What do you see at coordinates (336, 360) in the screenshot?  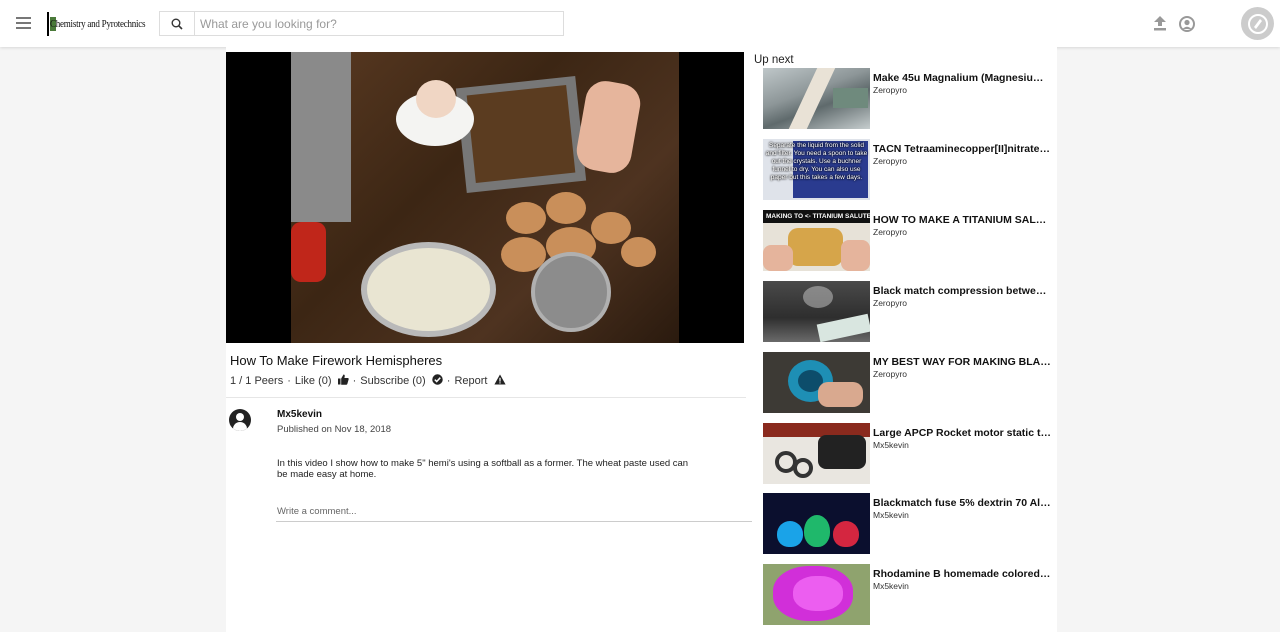 I see `video-title: How To Make Firework Hemispheres` at bounding box center [336, 360].